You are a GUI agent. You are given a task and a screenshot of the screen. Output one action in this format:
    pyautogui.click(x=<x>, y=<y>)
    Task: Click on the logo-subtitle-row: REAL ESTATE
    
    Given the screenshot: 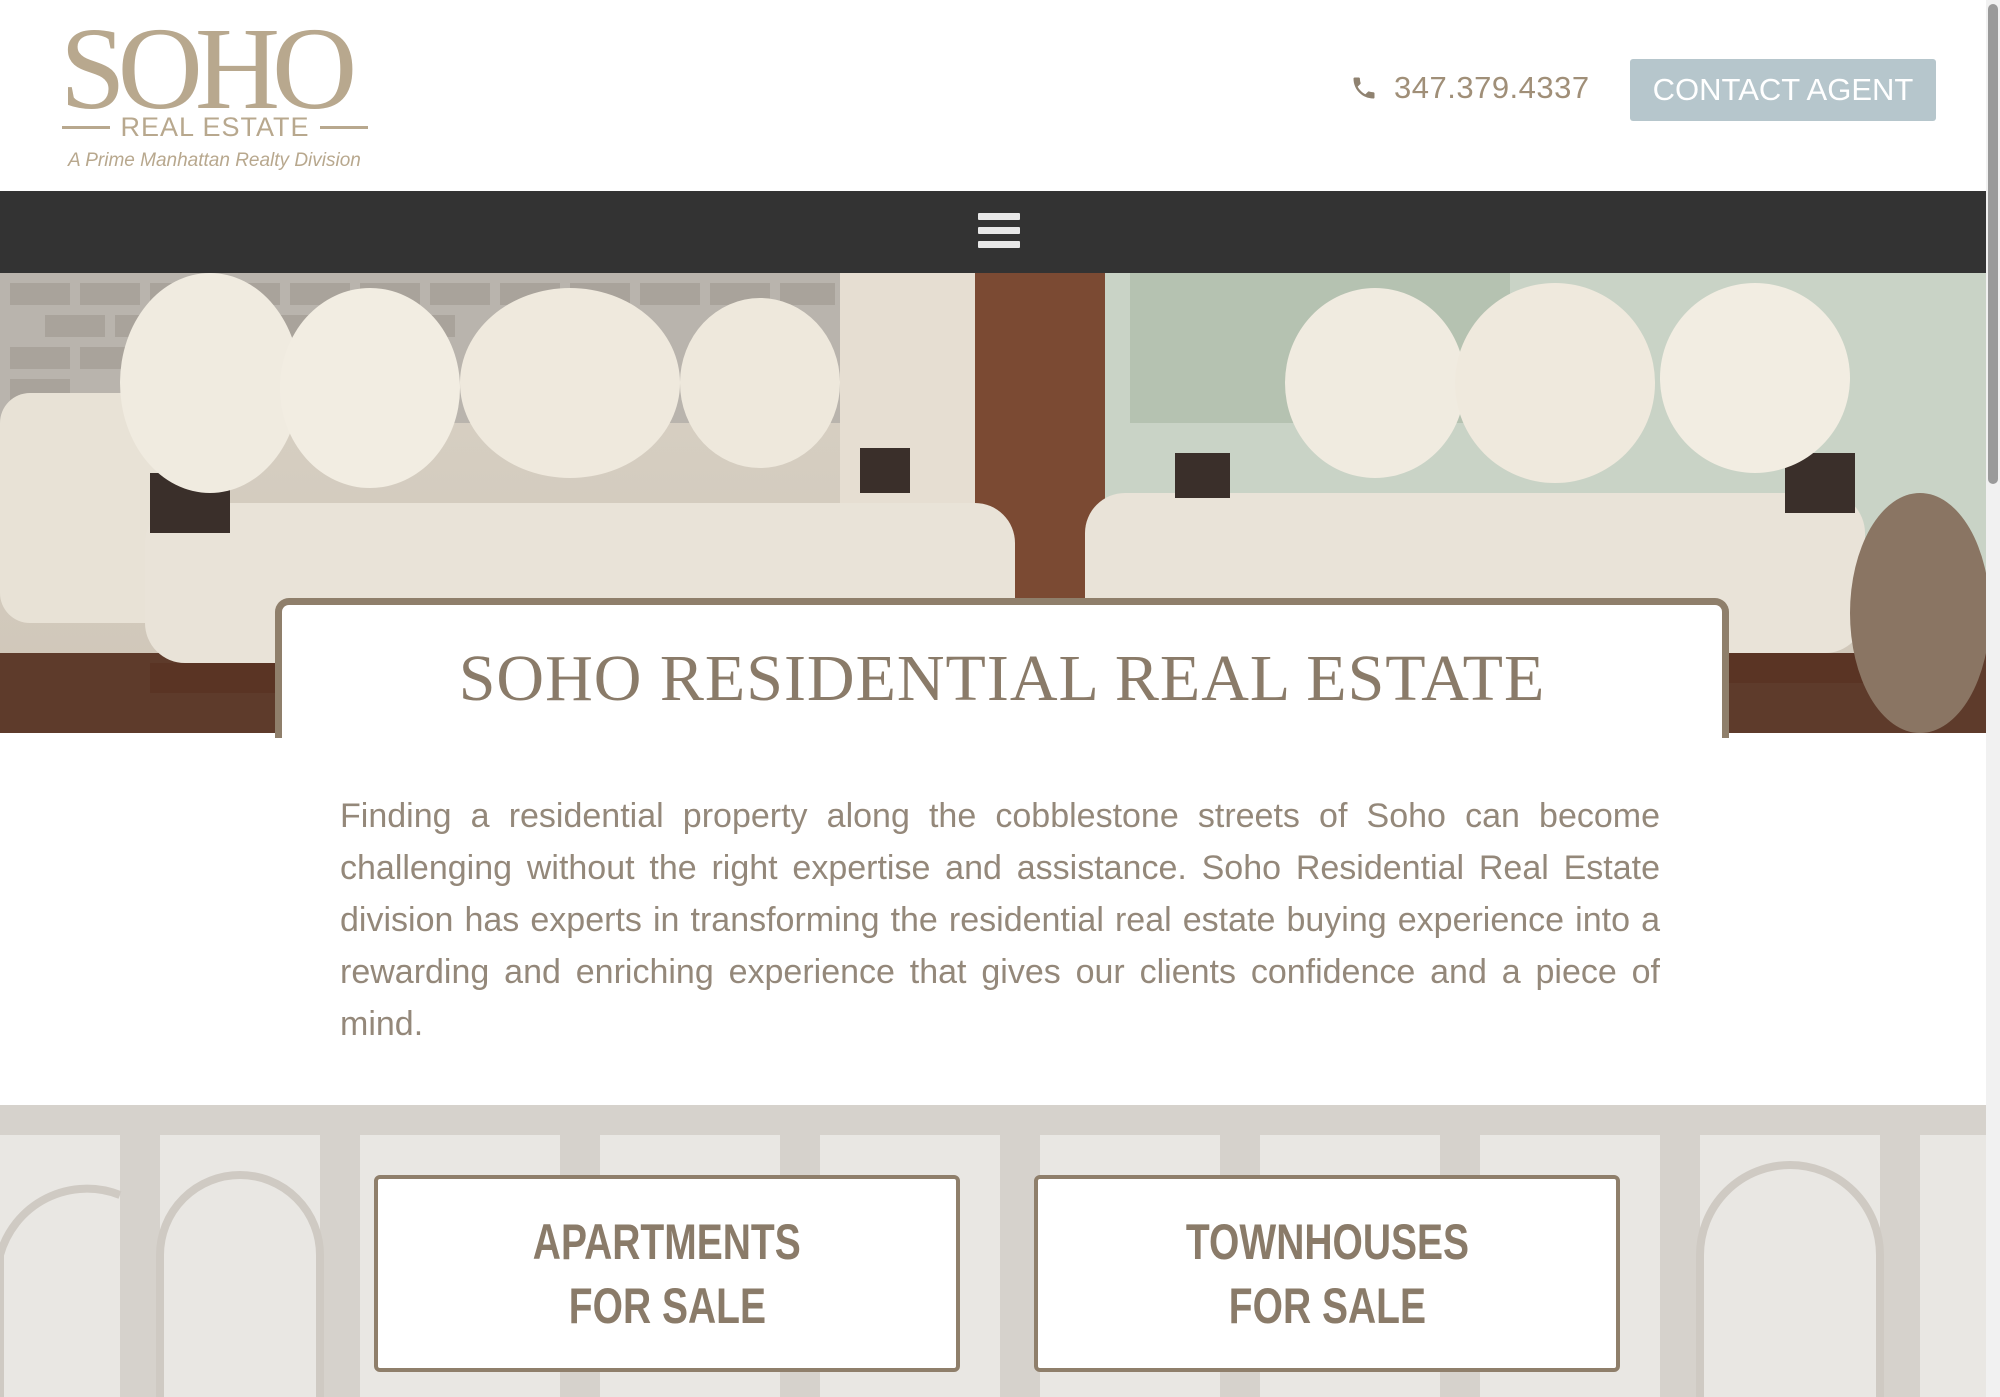 What is the action you would take?
    pyautogui.click(x=215, y=127)
    